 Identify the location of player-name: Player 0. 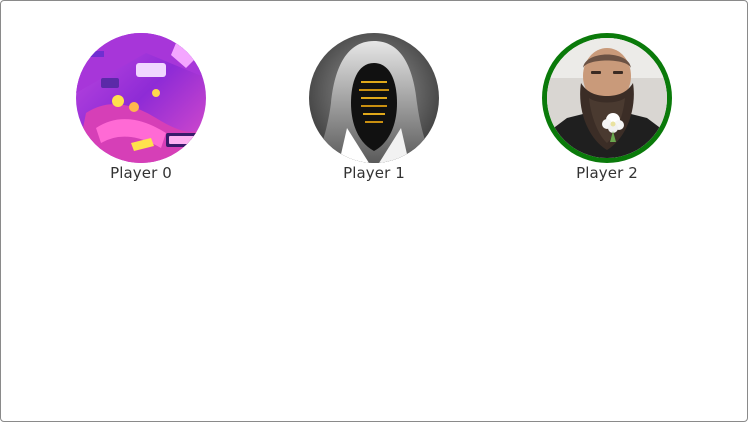
(141, 173).